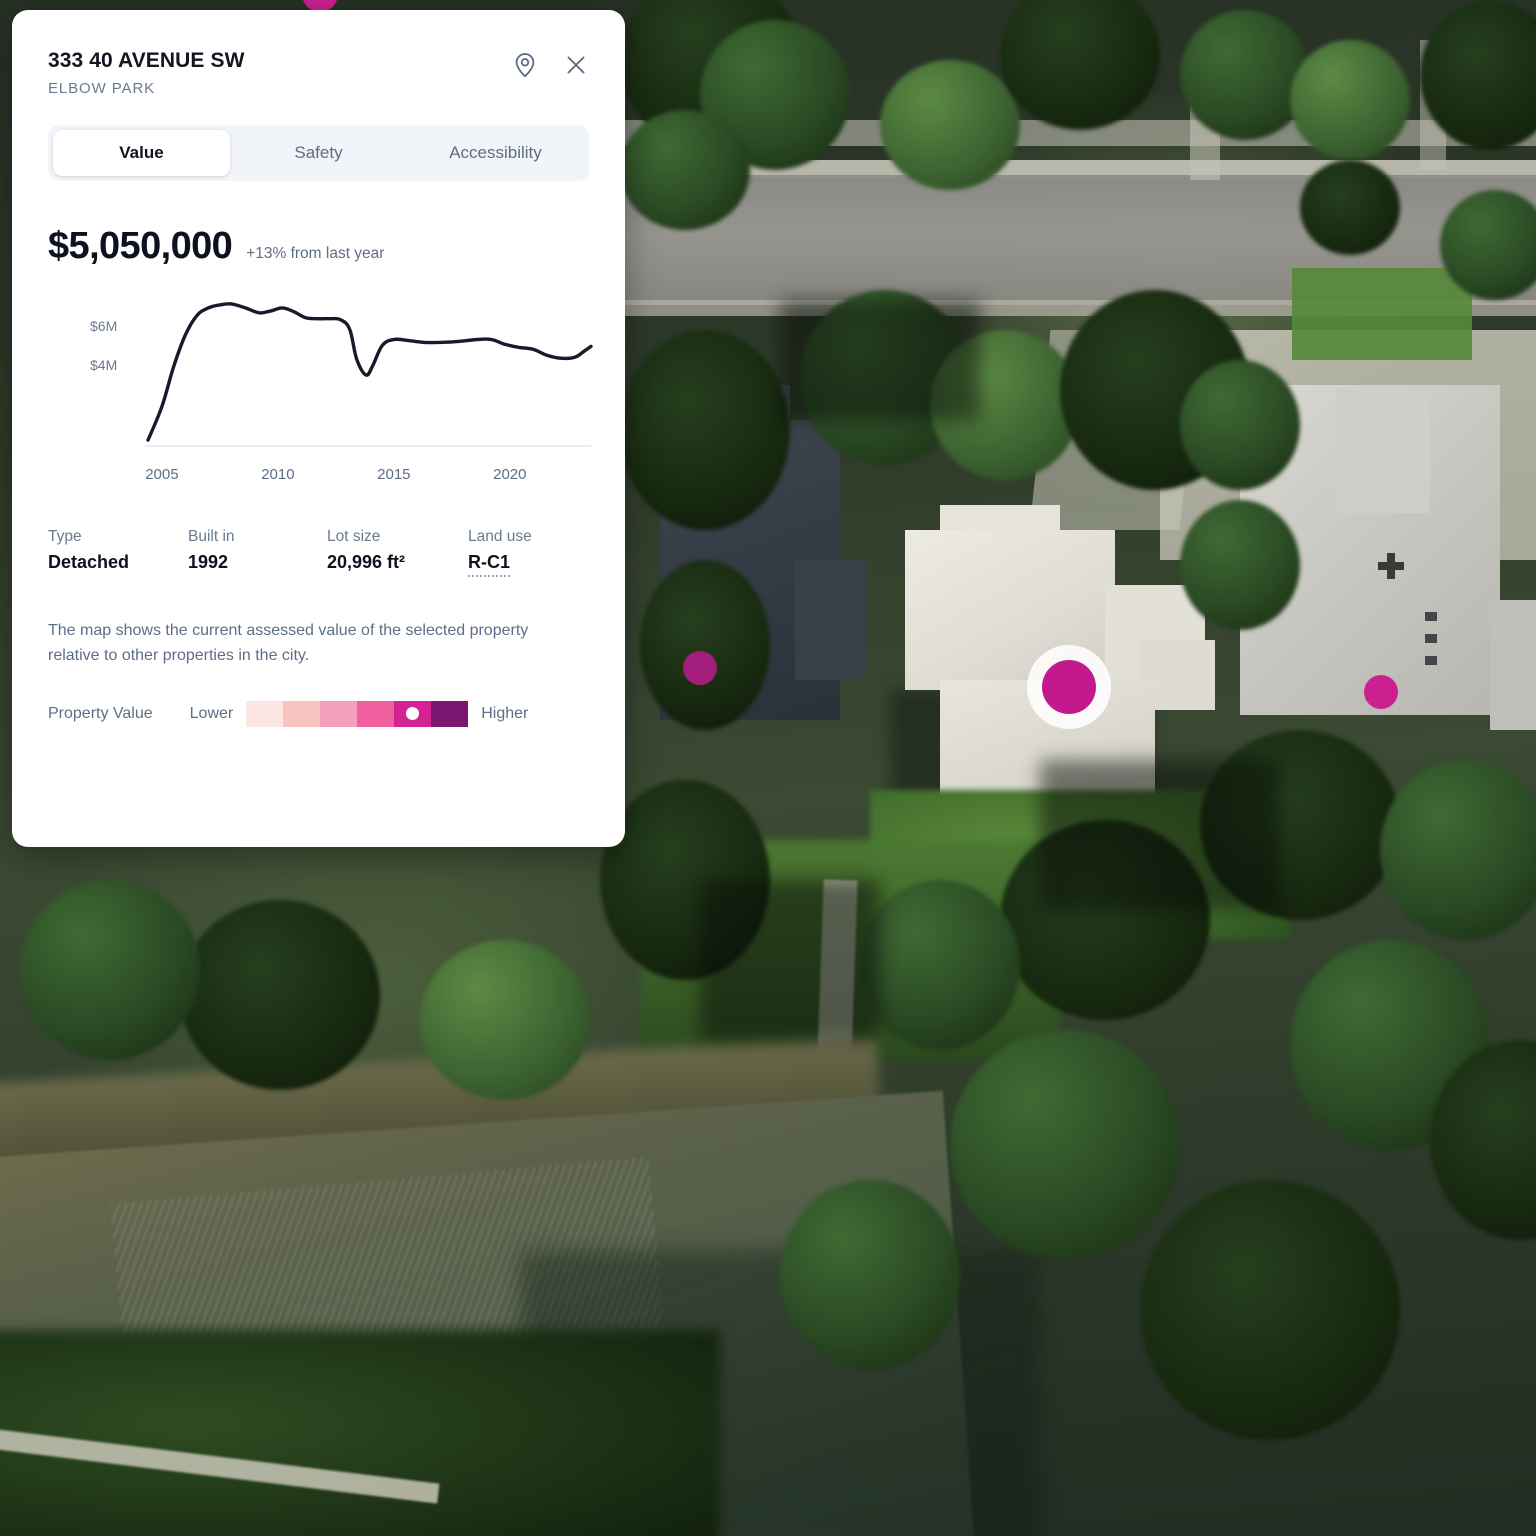 The image size is (1536, 1536). What do you see at coordinates (489, 565) in the screenshot?
I see `fact-value: R-C1` at bounding box center [489, 565].